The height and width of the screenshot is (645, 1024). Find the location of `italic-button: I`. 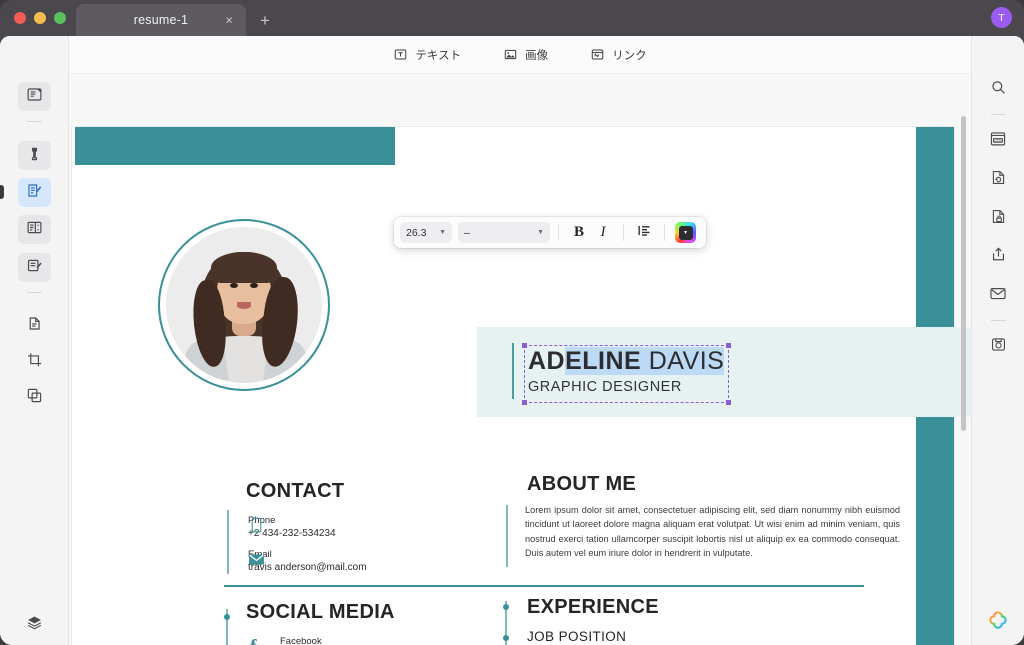

italic-button: I is located at coordinates (603, 233).